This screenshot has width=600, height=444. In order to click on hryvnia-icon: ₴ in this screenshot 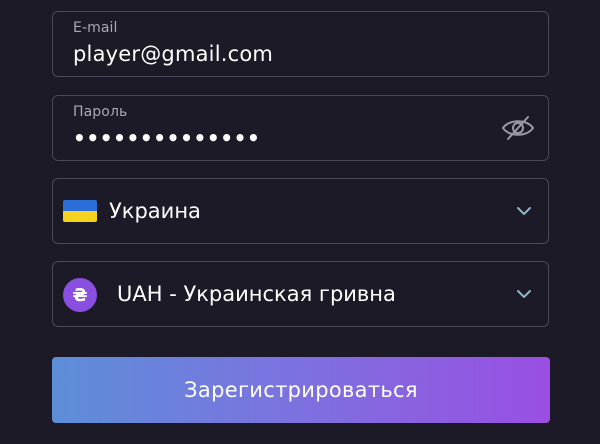, I will do `click(80, 295)`.